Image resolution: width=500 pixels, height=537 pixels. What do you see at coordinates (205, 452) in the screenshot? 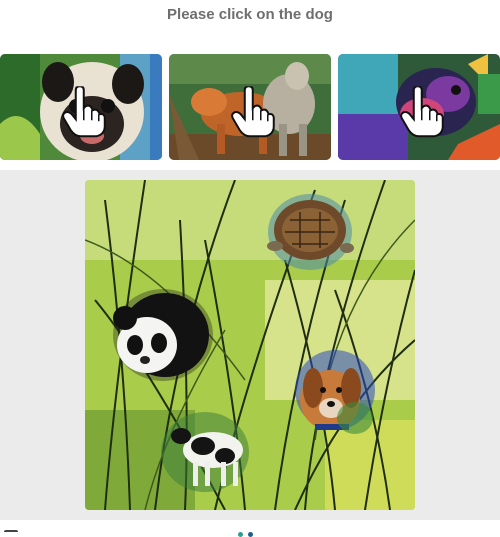
I see `cow-object` at bounding box center [205, 452].